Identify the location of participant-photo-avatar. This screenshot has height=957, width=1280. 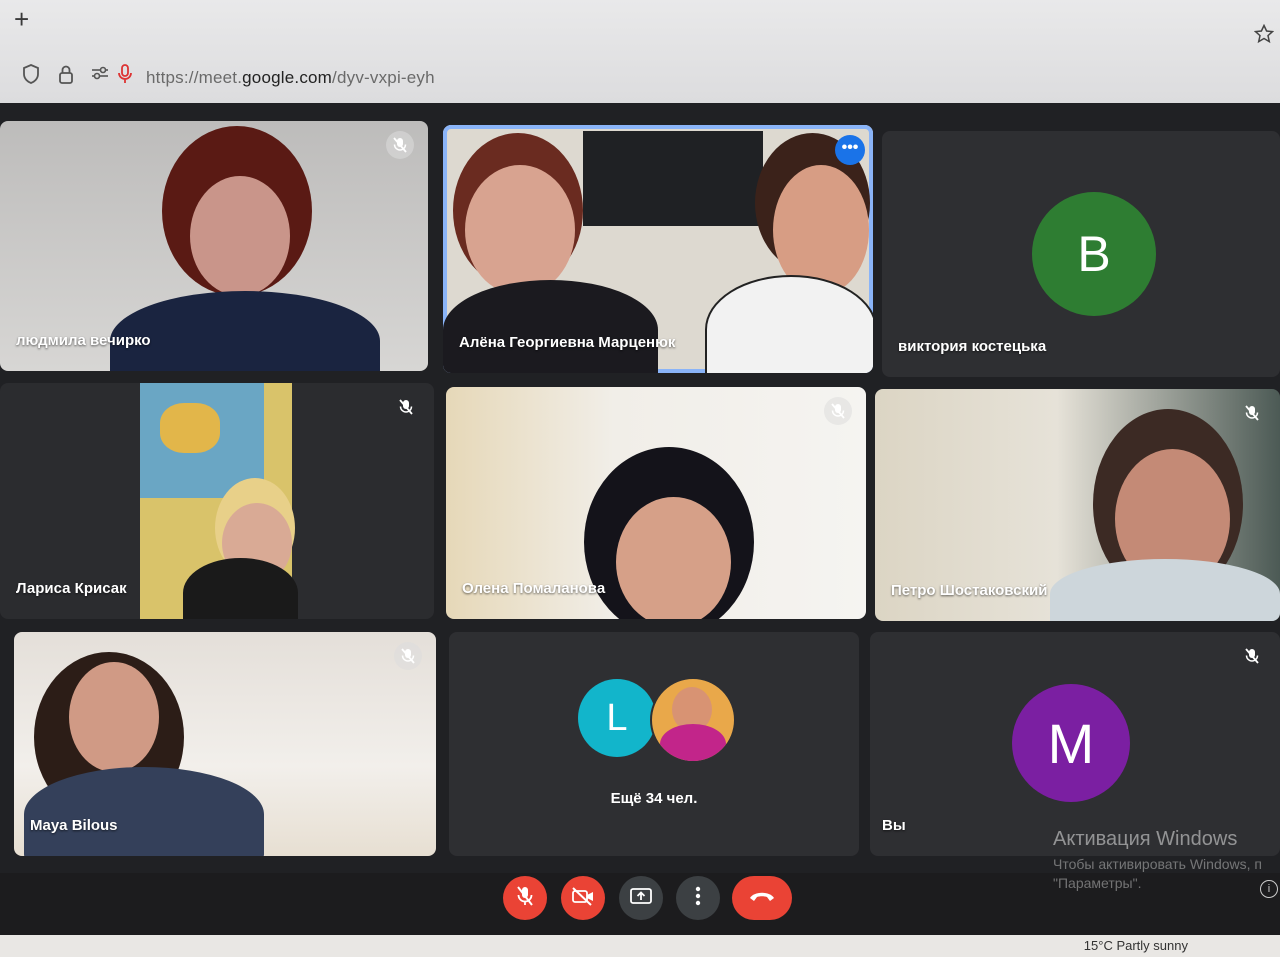
(693, 720).